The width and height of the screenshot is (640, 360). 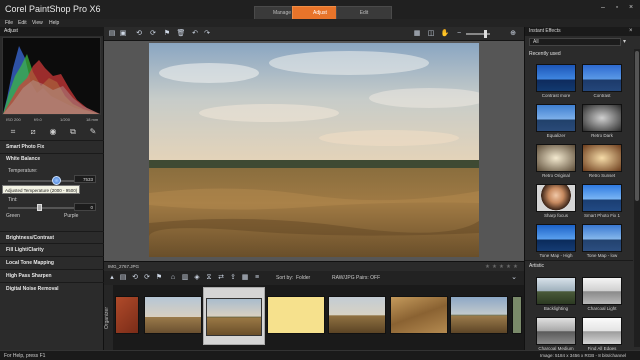 I want to click on zoom-out-icon: −, so click(x=459, y=34).